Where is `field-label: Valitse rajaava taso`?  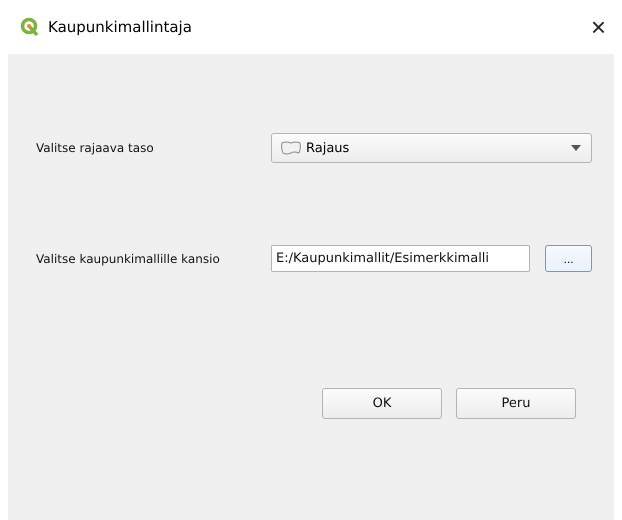
field-label: Valitse rajaava taso is located at coordinates (95, 148).